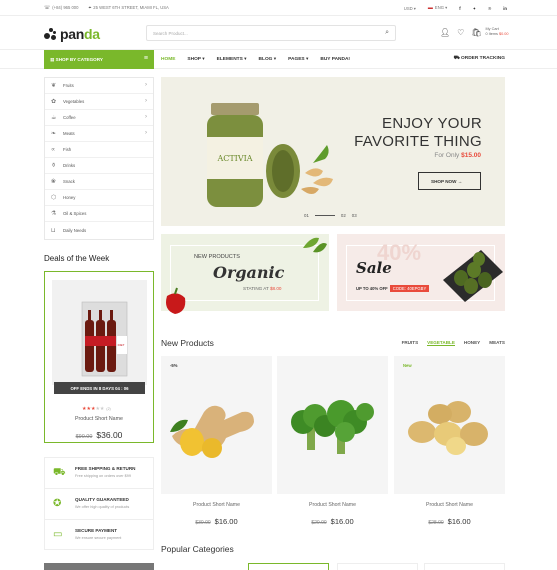  Describe the element at coordinates (387, 33) in the screenshot. I see `search-icon: ⌕` at that location.